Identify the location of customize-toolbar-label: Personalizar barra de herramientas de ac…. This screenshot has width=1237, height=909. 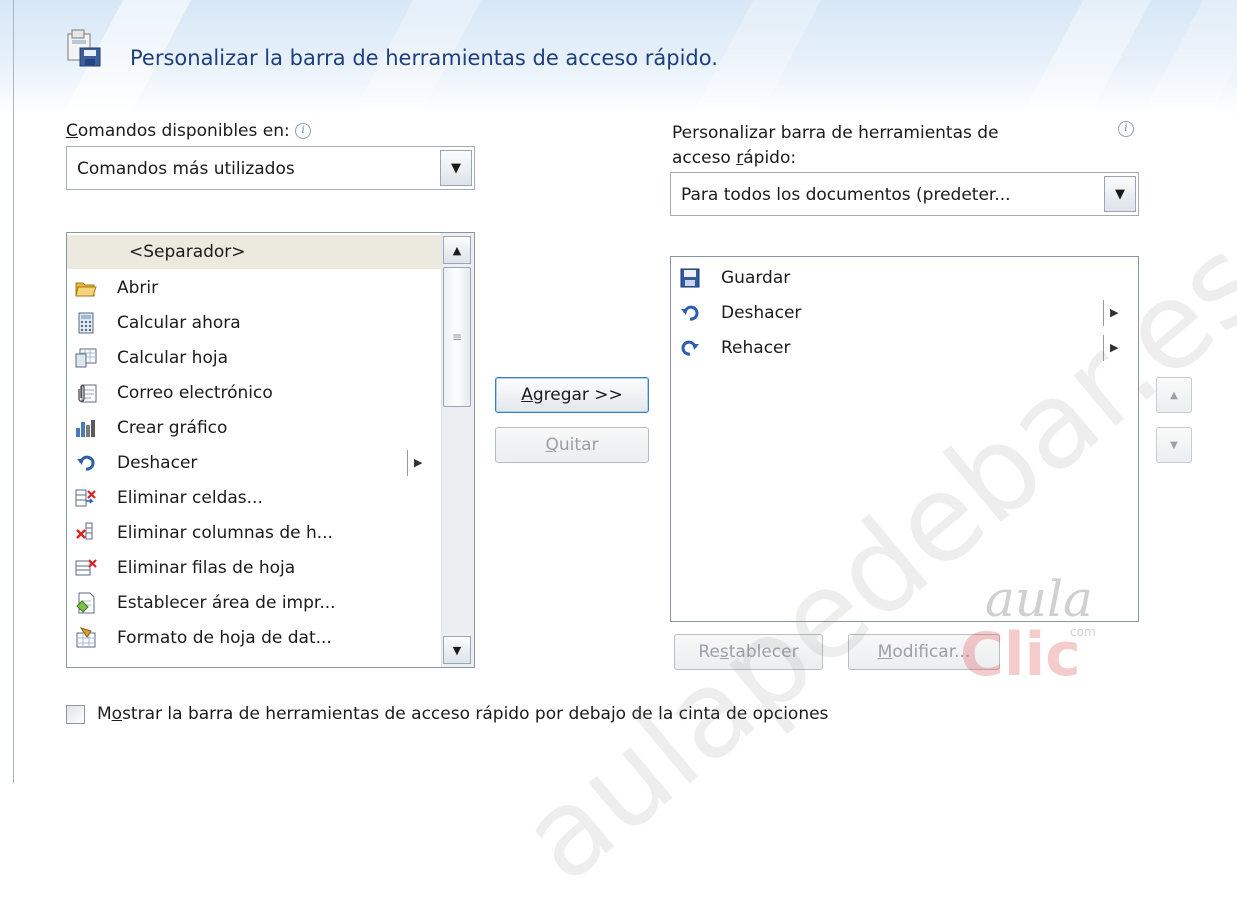
(835, 145).